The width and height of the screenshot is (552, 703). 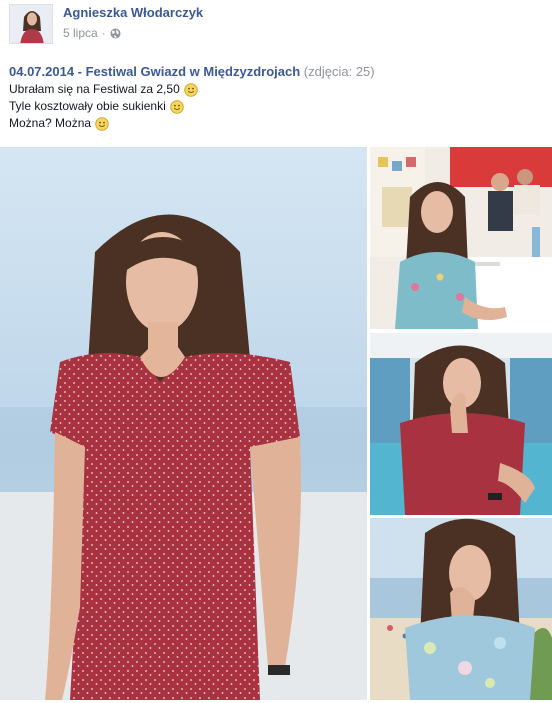 What do you see at coordinates (461, 424) in the screenshot?
I see `photo-thumb-pool` at bounding box center [461, 424].